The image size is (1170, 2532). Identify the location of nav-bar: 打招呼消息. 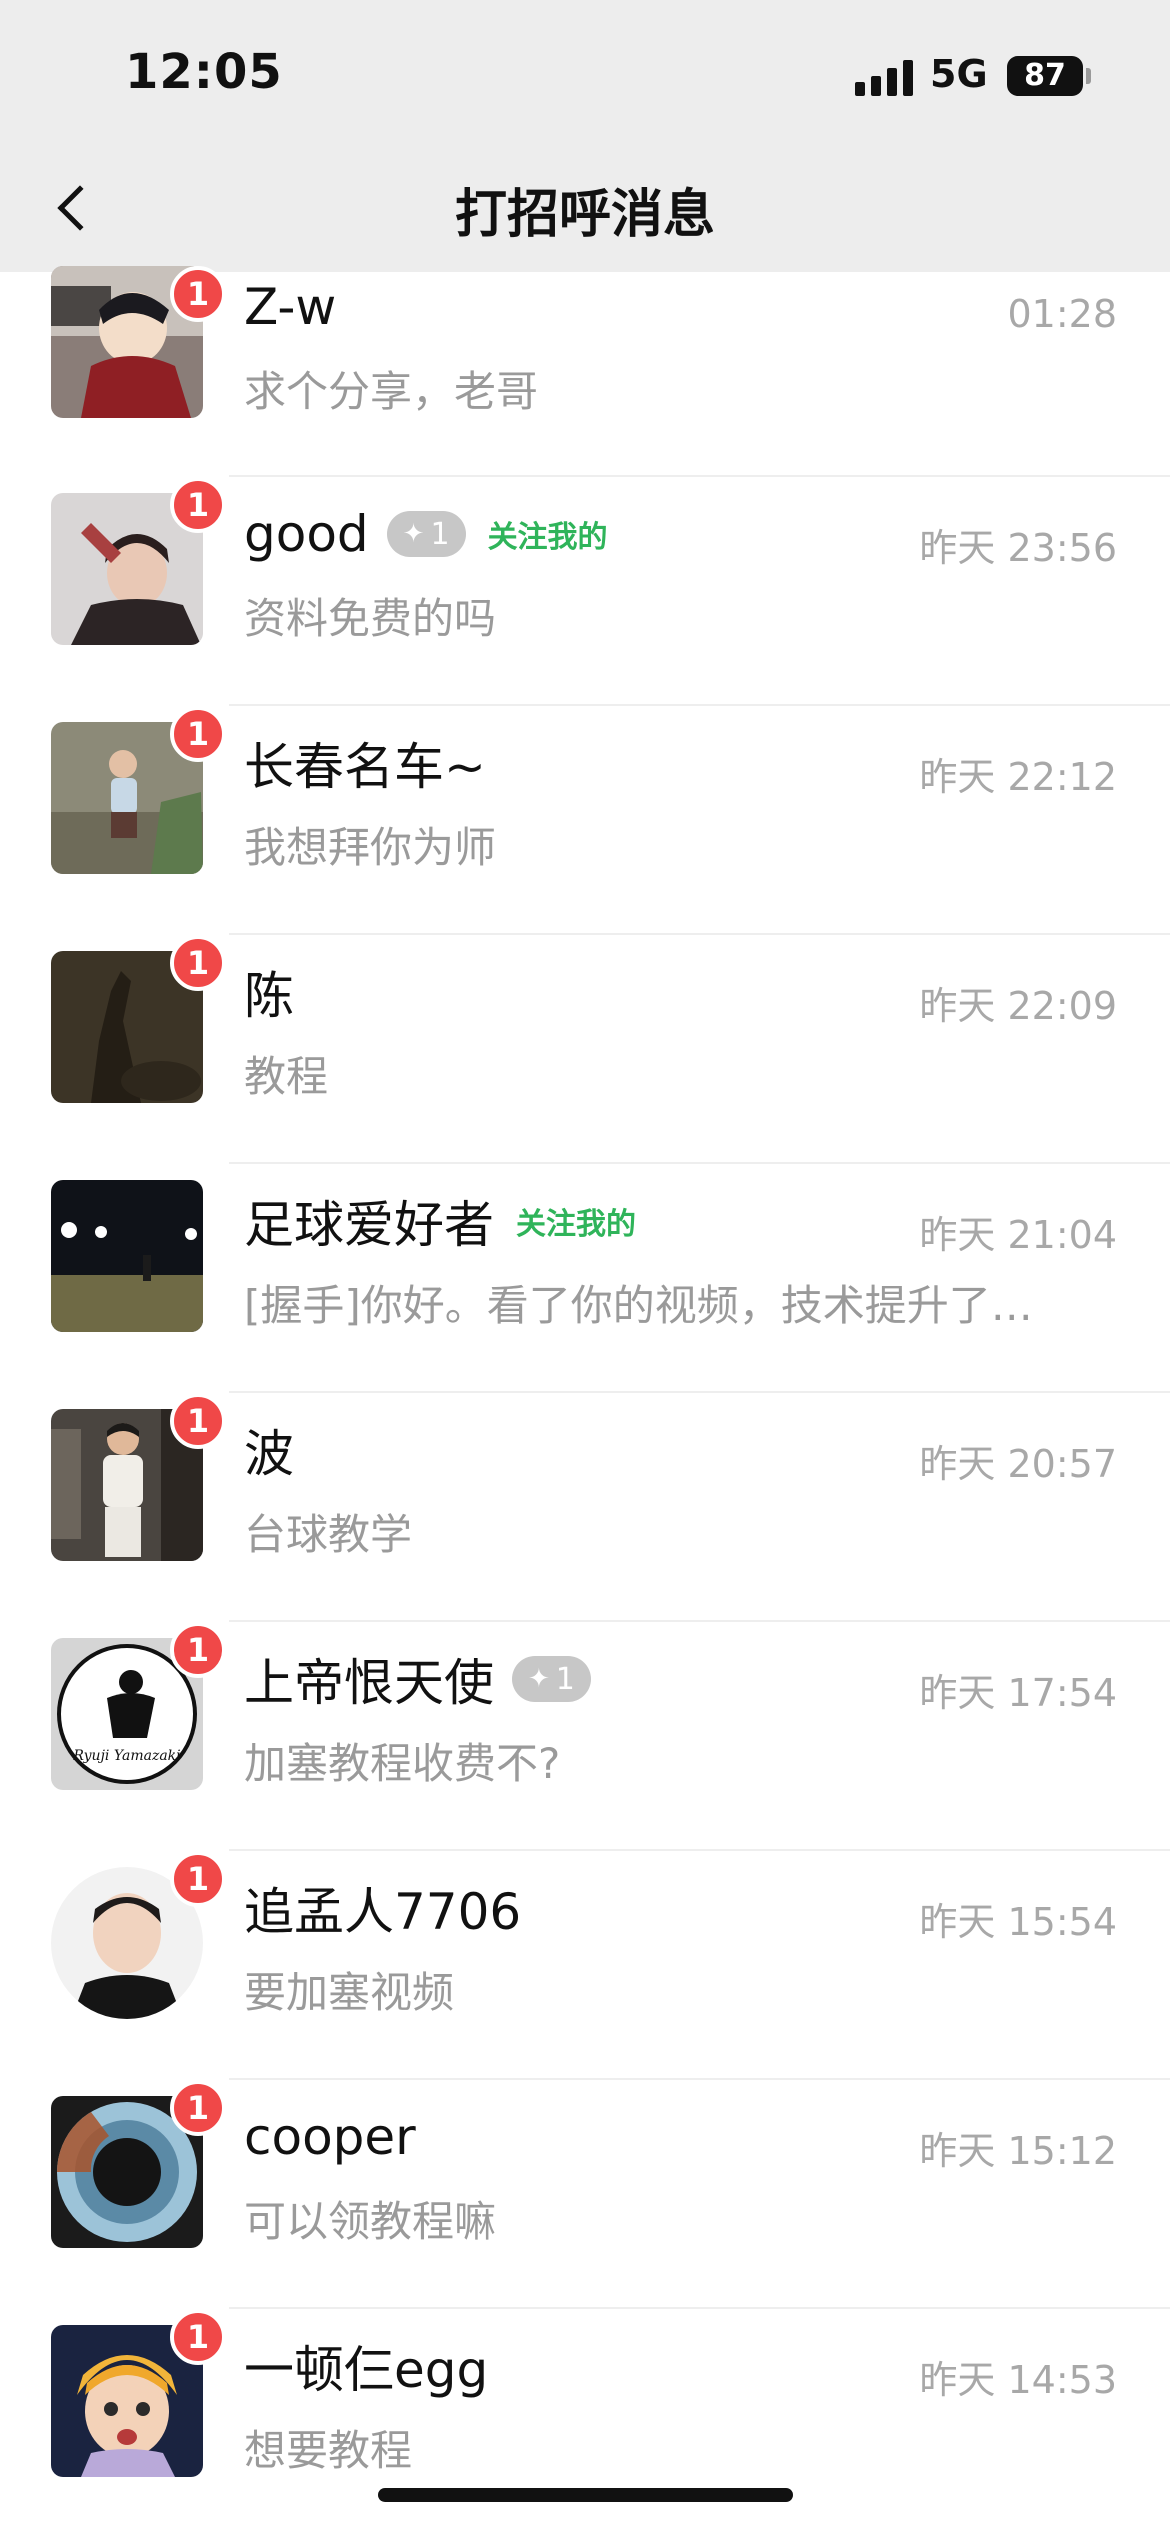
(585, 211).